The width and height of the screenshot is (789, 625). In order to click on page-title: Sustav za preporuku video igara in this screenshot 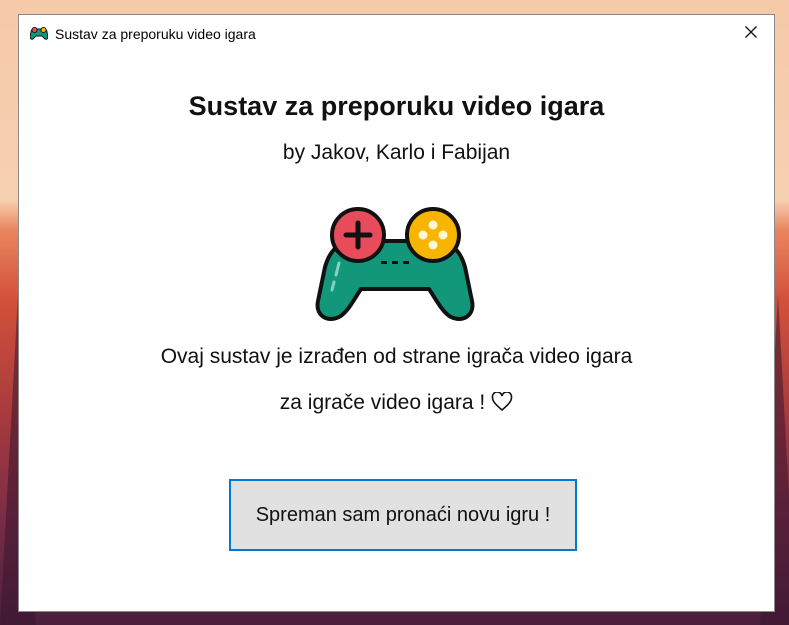, I will do `click(396, 106)`.